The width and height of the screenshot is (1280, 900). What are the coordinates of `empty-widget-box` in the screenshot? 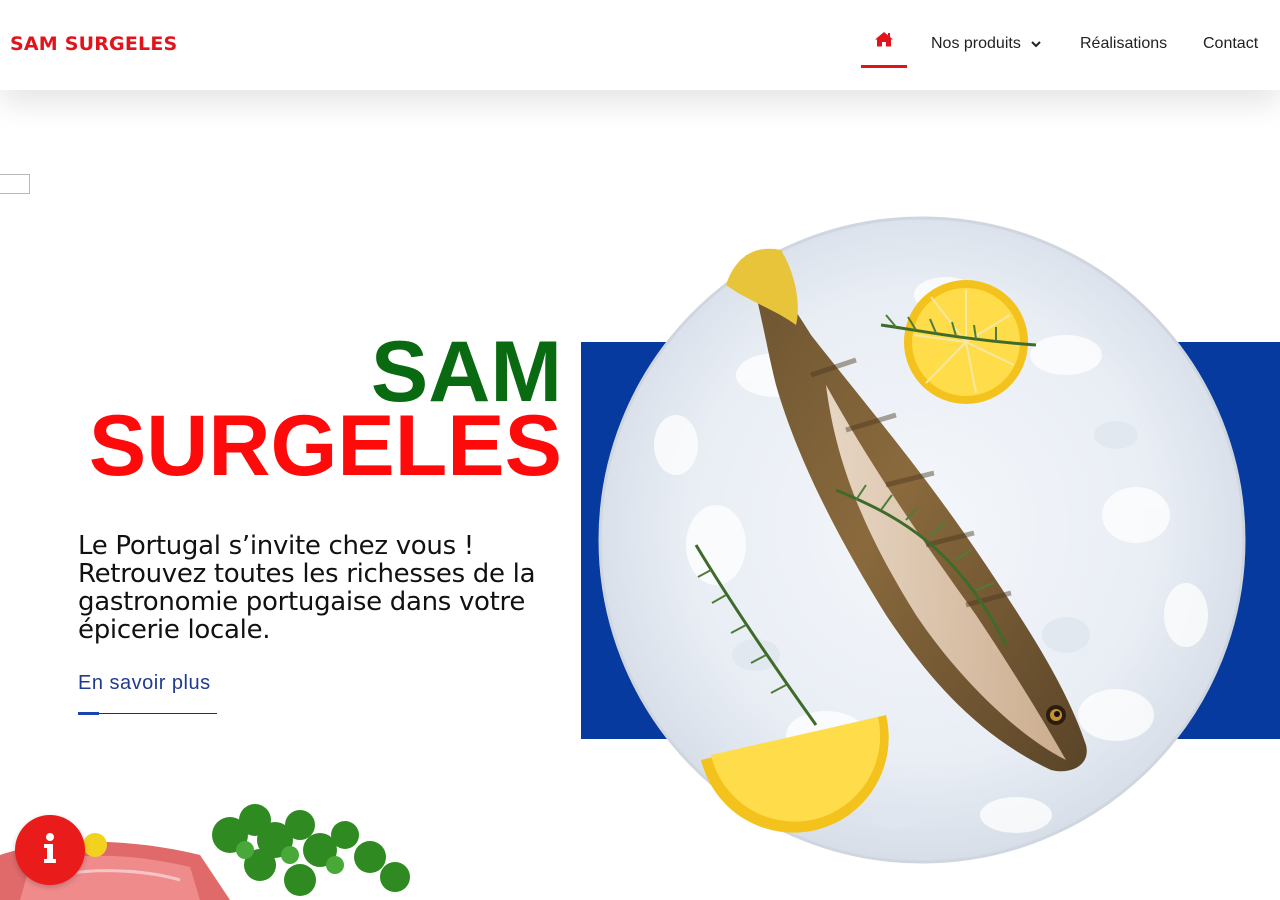 It's located at (15, 184).